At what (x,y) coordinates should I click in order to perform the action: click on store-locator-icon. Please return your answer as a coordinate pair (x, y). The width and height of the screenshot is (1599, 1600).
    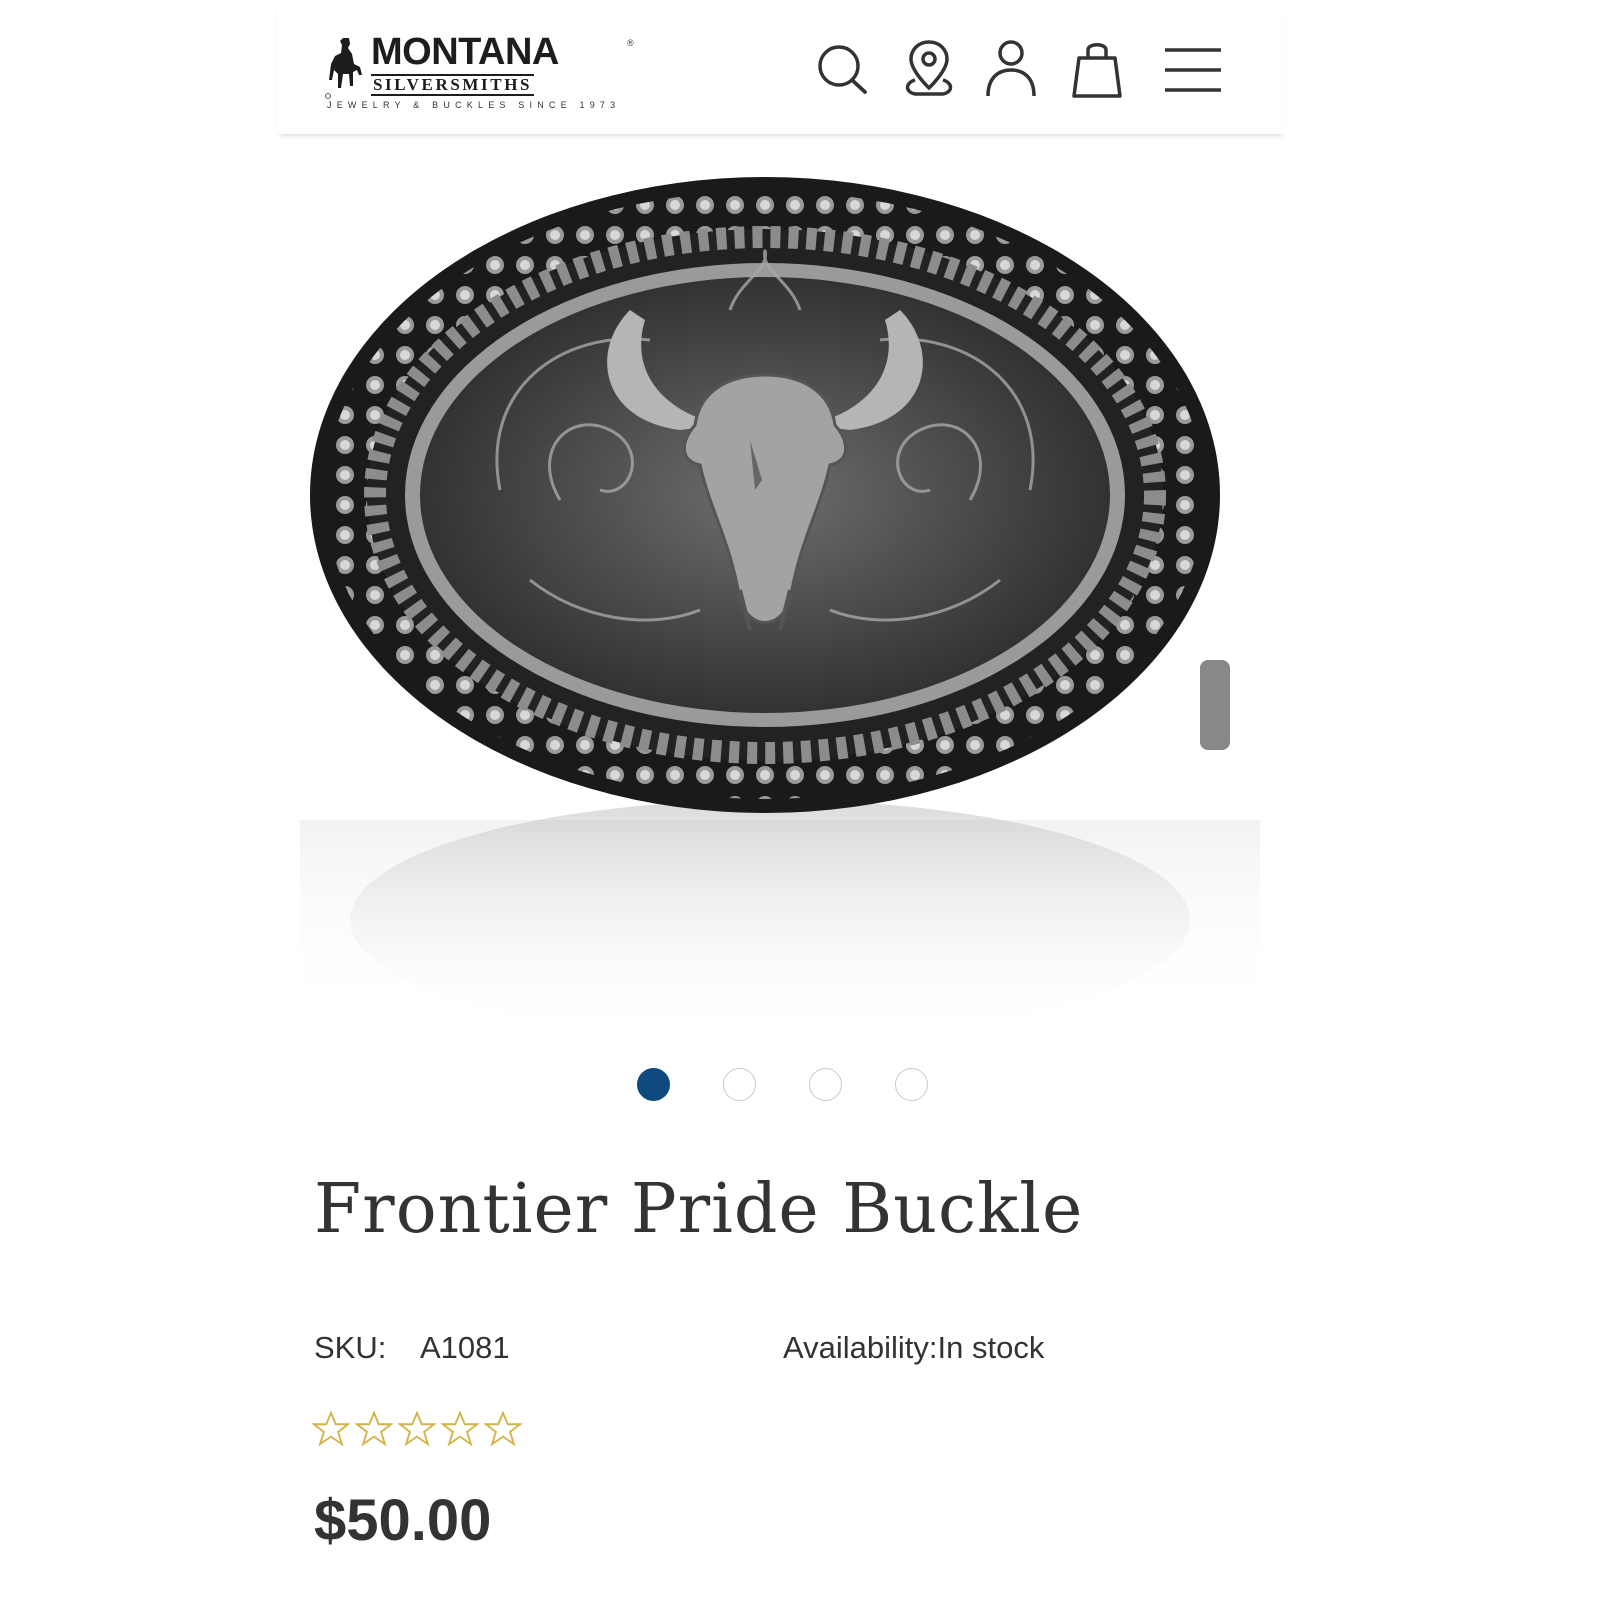
    Looking at the image, I should click on (929, 68).